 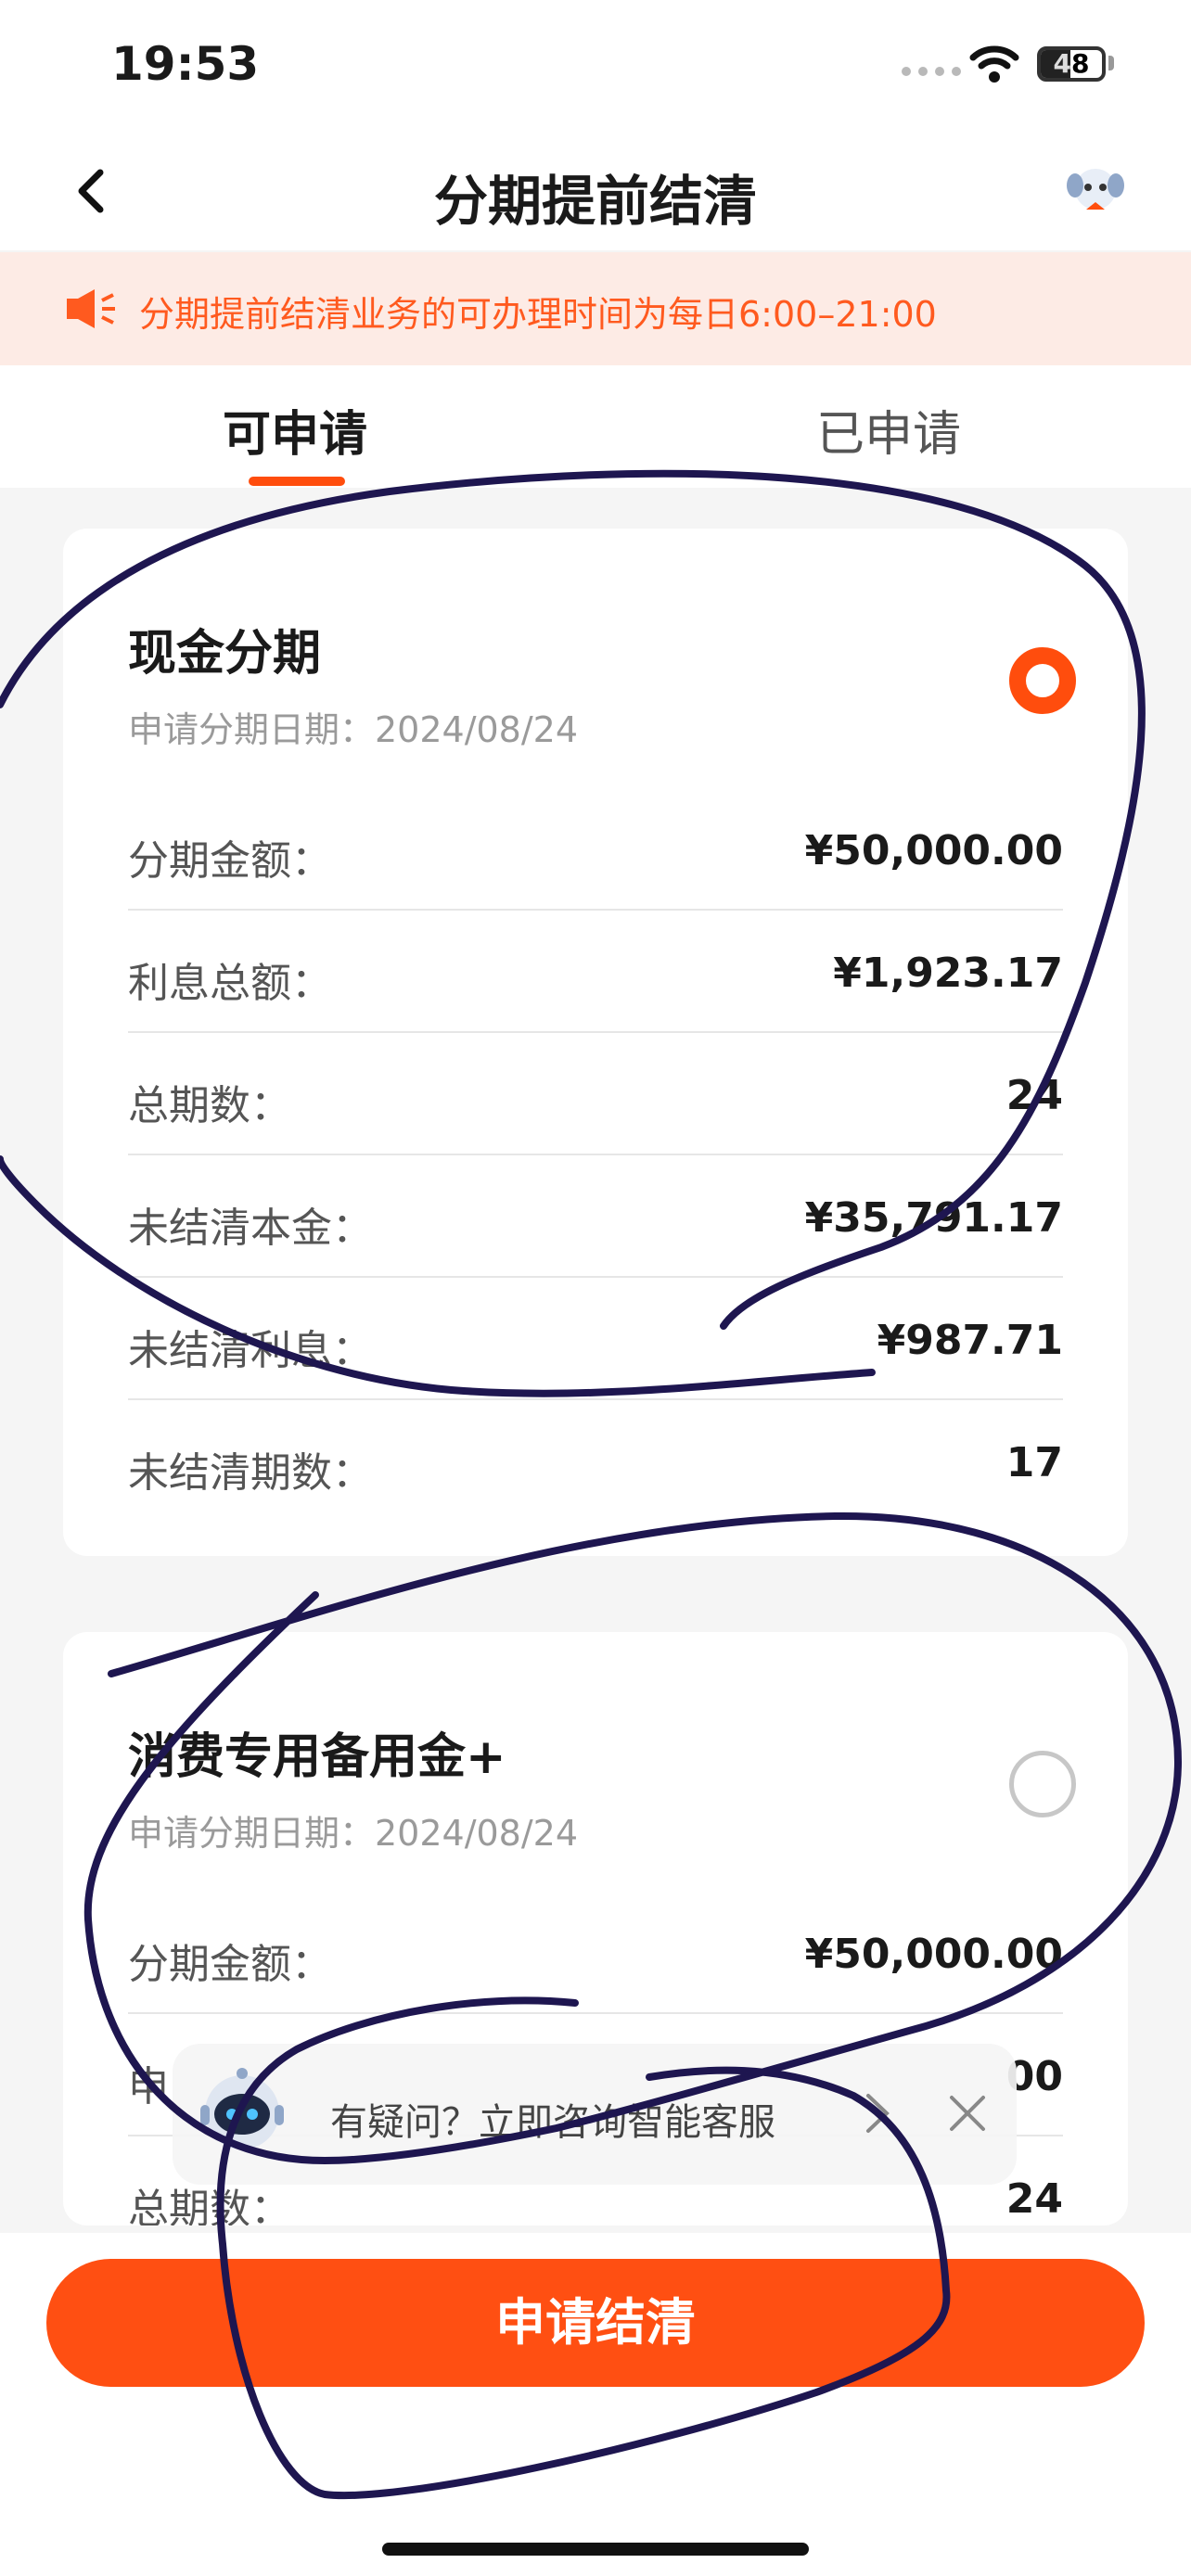 What do you see at coordinates (595, 2405) in the screenshot?
I see `bottom-action-bar: 申请结清` at bounding box center [595, 2405].